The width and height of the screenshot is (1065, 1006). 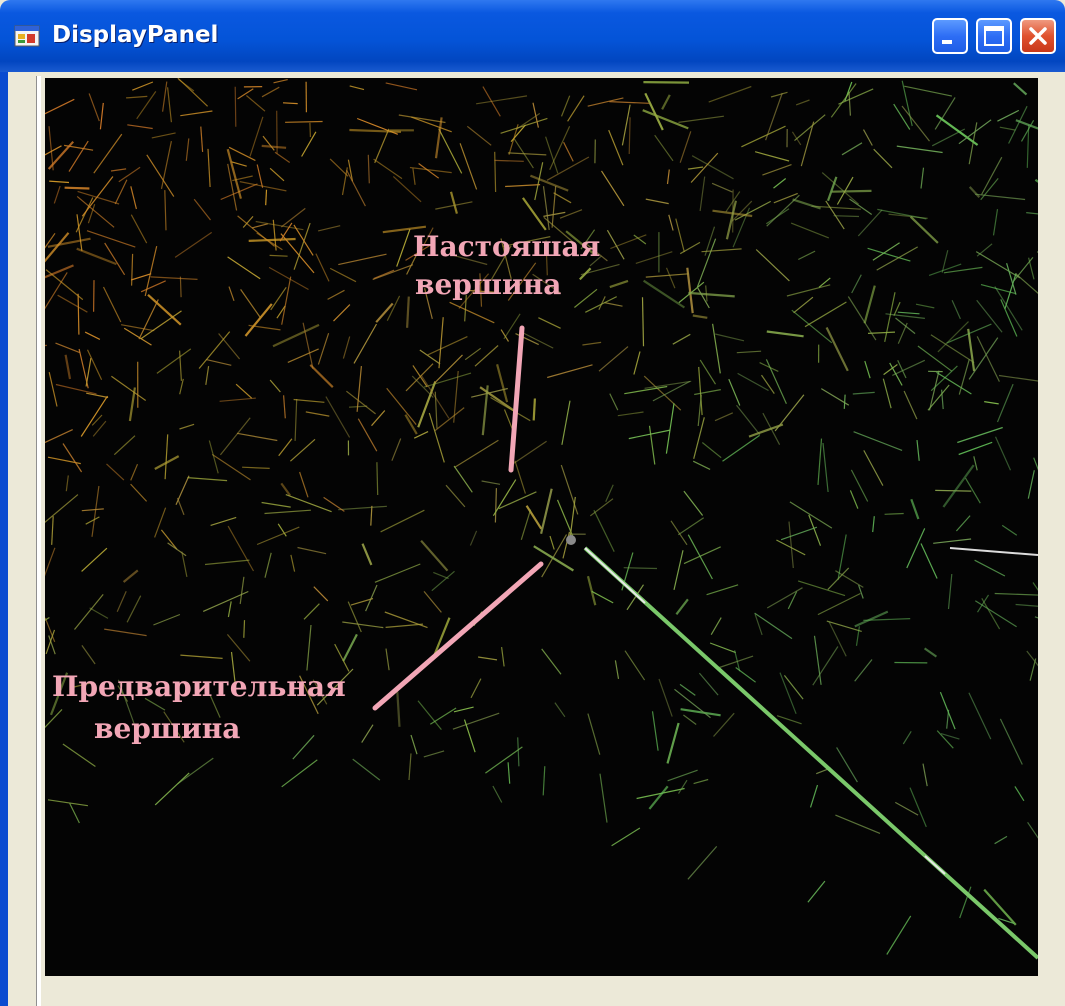 I want to click on right-edge-track, so click(x=993, y=551).